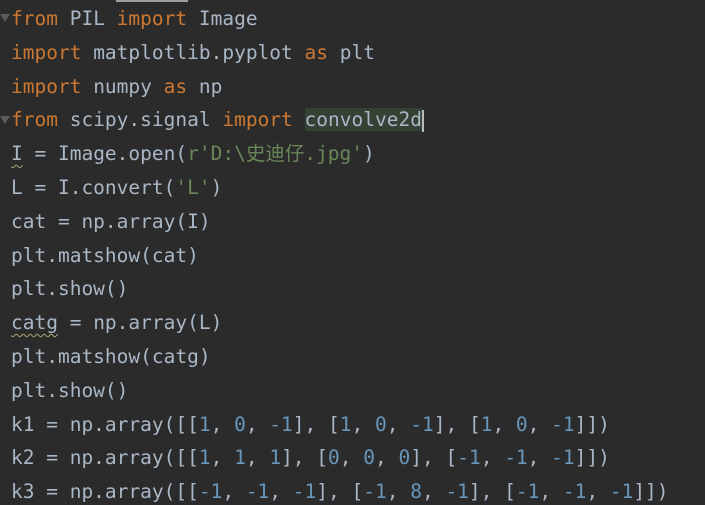  I want to click on code-line: import numpy as np, so click(358, 87).